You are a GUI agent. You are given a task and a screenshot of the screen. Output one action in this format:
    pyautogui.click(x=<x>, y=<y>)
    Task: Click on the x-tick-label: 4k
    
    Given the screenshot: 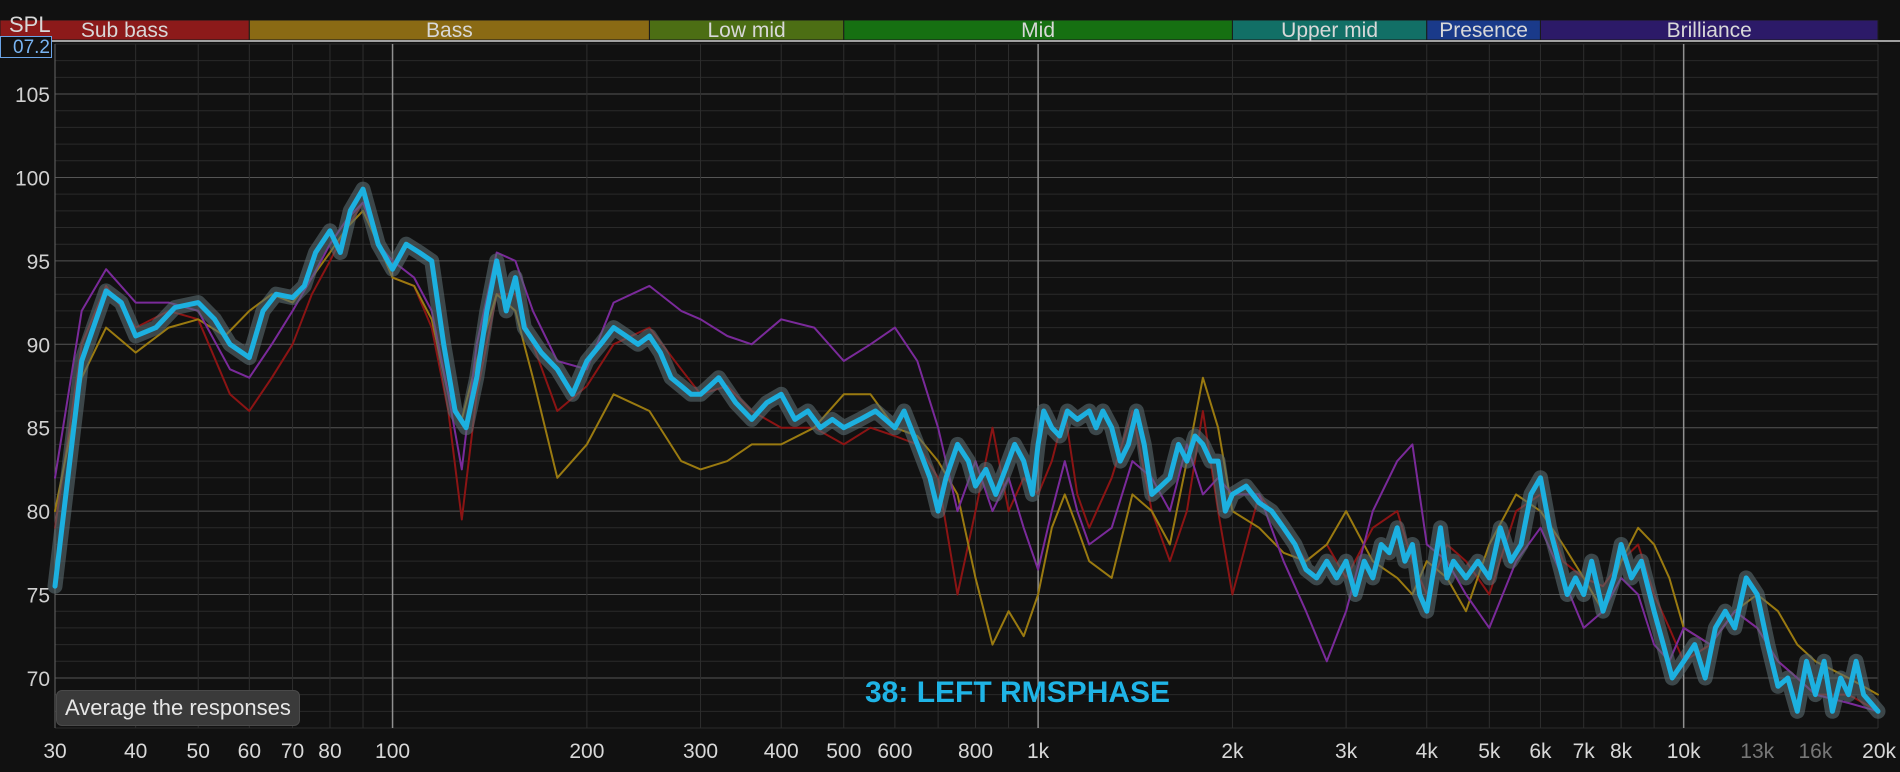 What is the action you would take?
    pyautogui.click(x=1427, y=751)
    